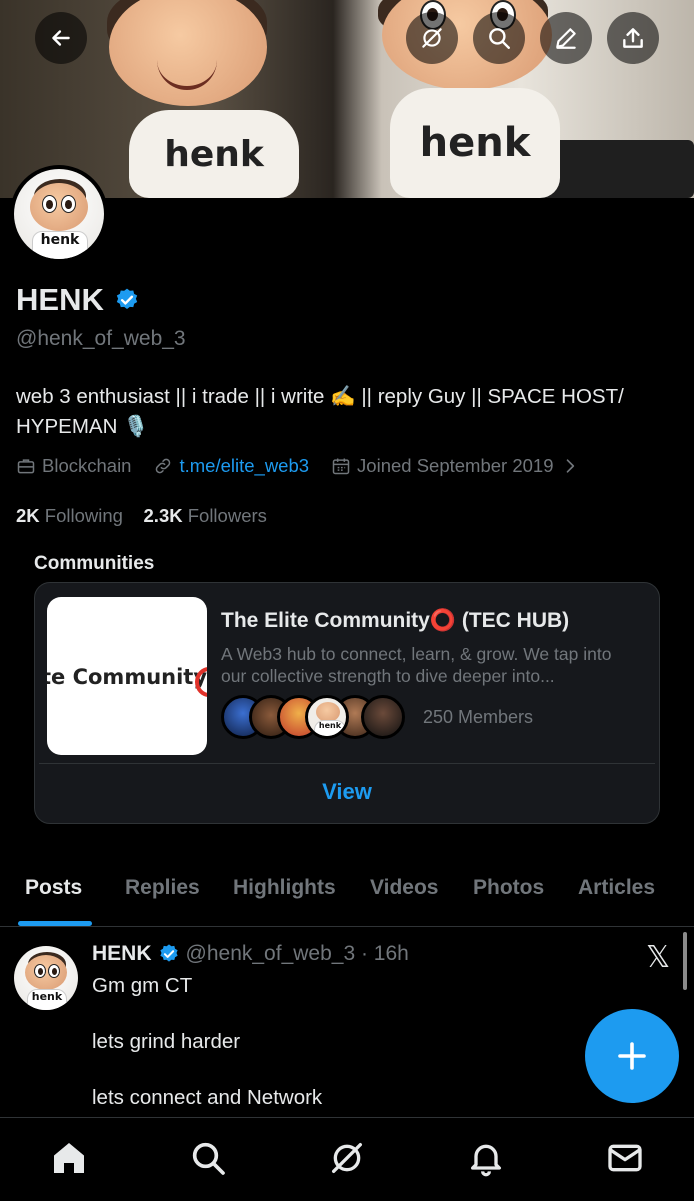 The image size is (694, 1201). Describe the element at coordinates (404, 888) in the screenshot. I see `tab-videos: Videos` at that location.